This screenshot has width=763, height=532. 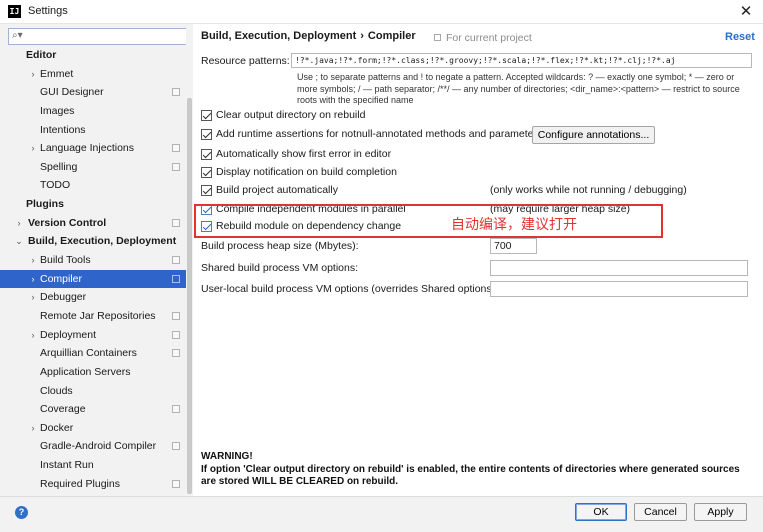 I want to click on sidebar-item-label: Build Tools, so click(x=65, y=260).